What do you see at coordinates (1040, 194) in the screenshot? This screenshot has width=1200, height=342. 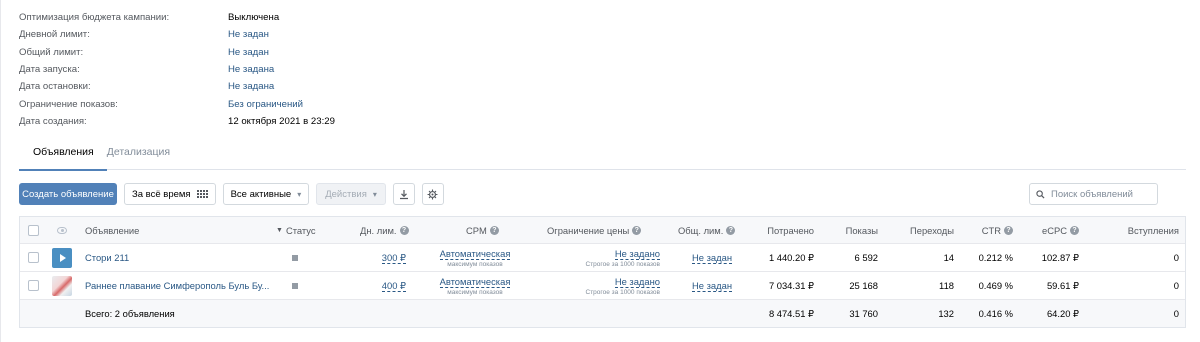 I see `search-icon` at bounding box center [1040, 194].